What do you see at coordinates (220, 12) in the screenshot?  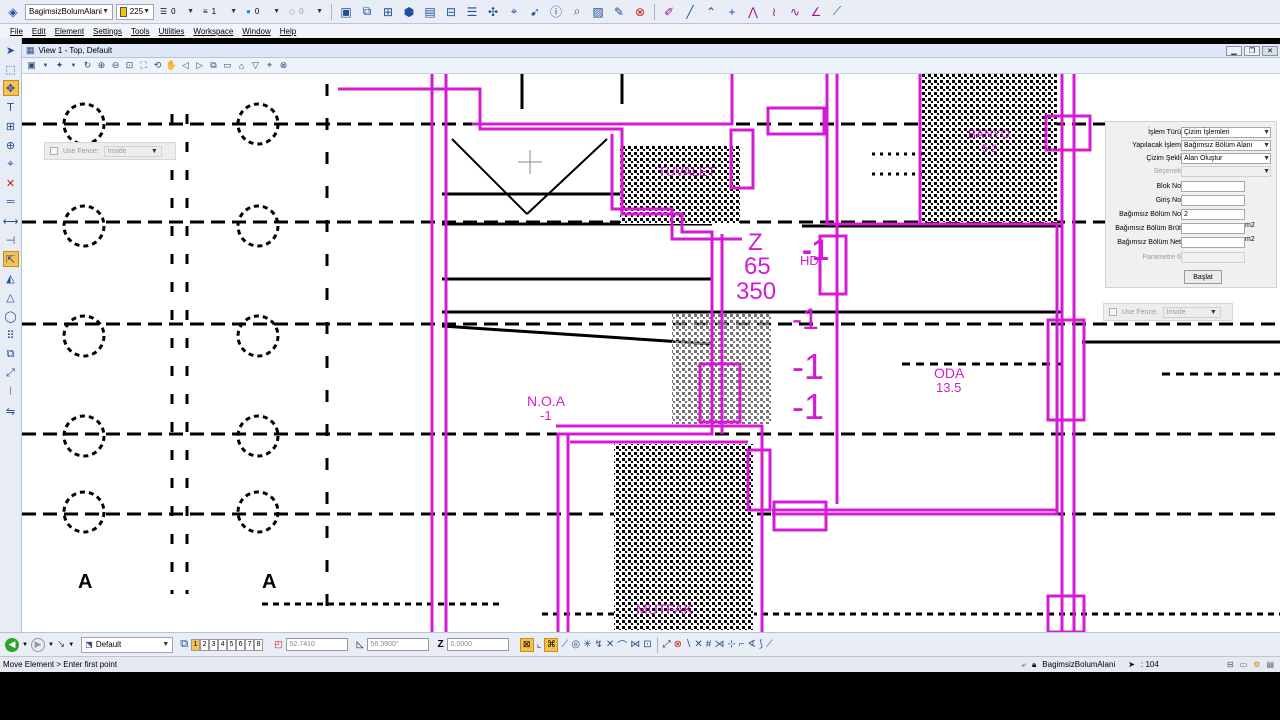 I see `line-weight-combo: ≡ 1 ▼` at bounding box center [220, 12].